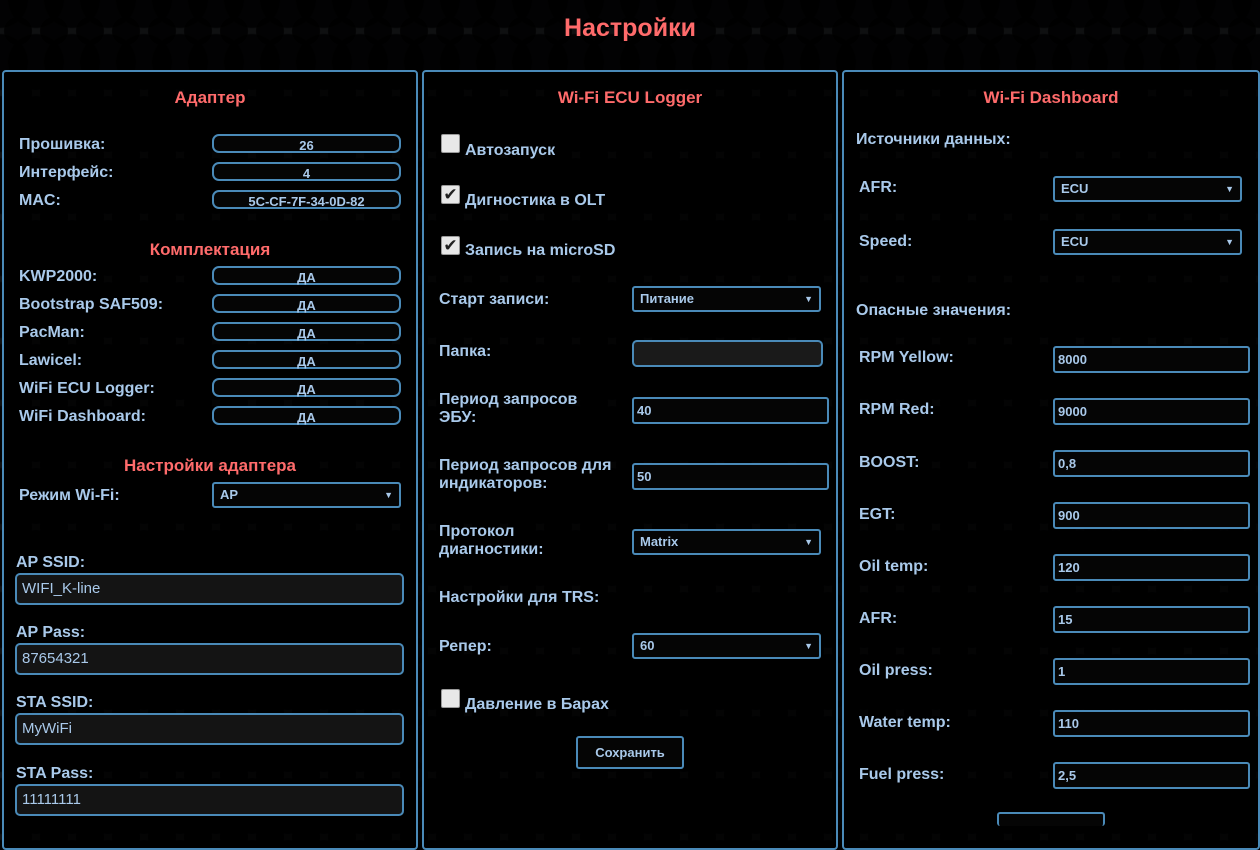  What do you see at coordinates (630, 97) in the screenshot?
I see `logger-title: Wi-Fi ECU Logger` at bounding box center [630, 97].